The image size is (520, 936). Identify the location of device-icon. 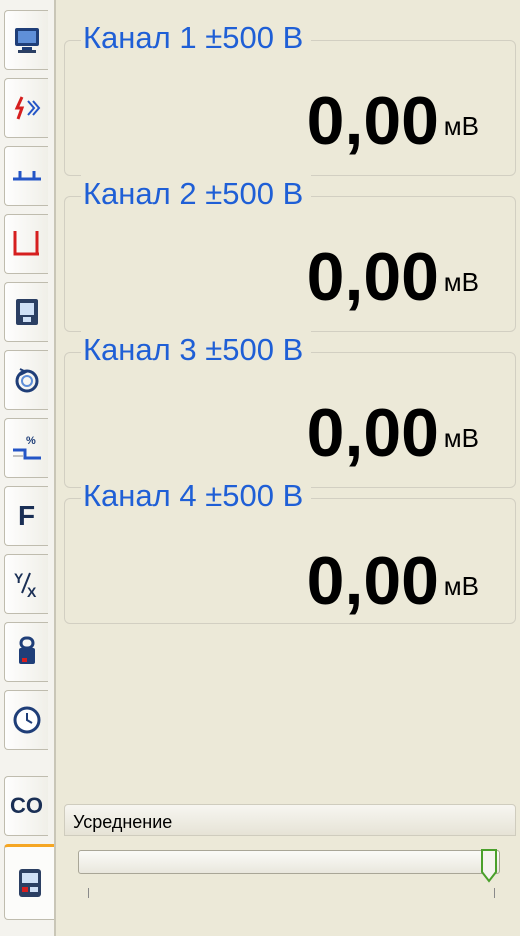
(26, 312).